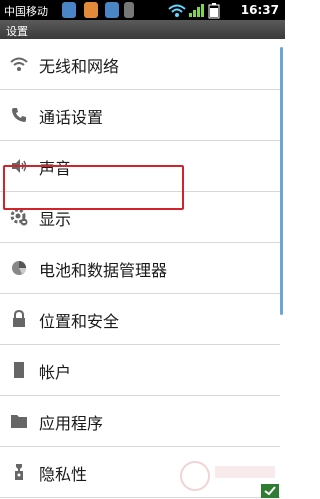  Describe the element at coordinates (140, 115) in the screenshot. I see `settings-item-call-settings: 通话设置` at that location.